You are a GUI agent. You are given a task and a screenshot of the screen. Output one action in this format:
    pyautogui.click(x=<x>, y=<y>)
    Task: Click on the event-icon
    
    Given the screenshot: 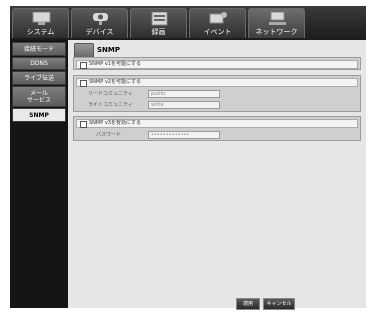 What is the action you would take?
    pyautogui.click(x=218, y=18)
    